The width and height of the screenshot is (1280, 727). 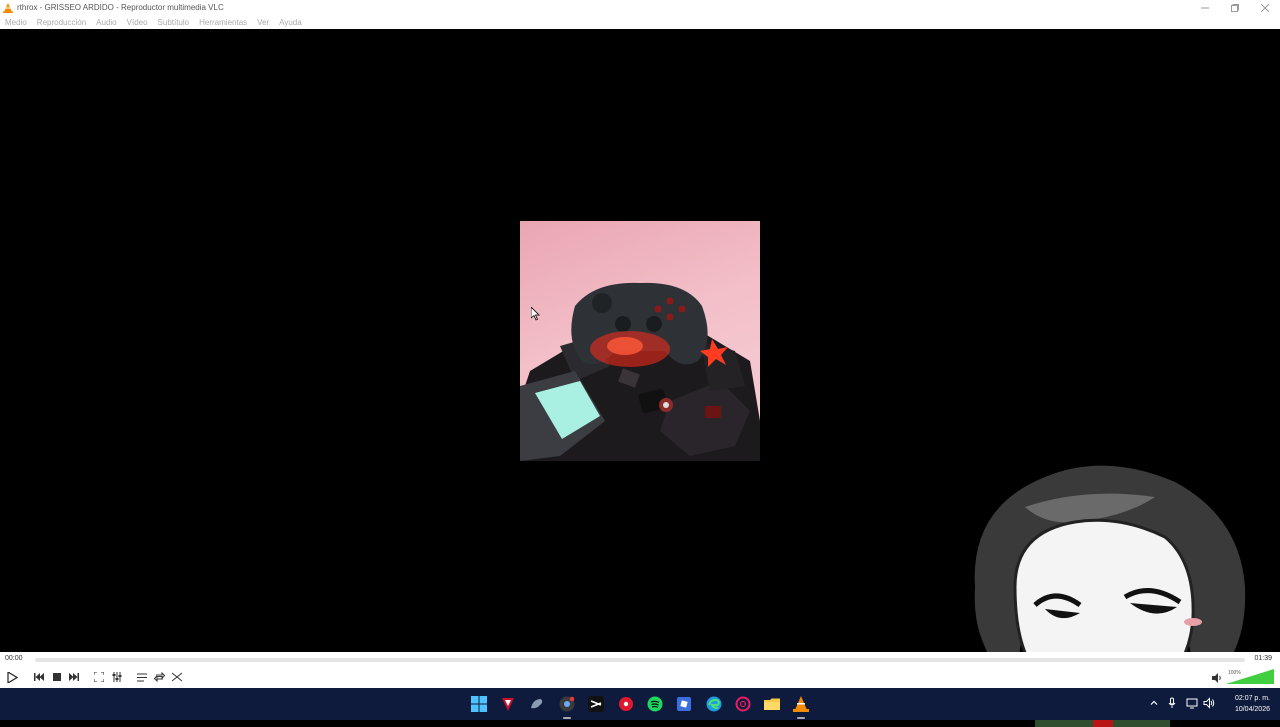 What do you see at coordinates (8, 7) in the screenshot?
I see `vlc-cone-icon` at bounding box center [8, 7].